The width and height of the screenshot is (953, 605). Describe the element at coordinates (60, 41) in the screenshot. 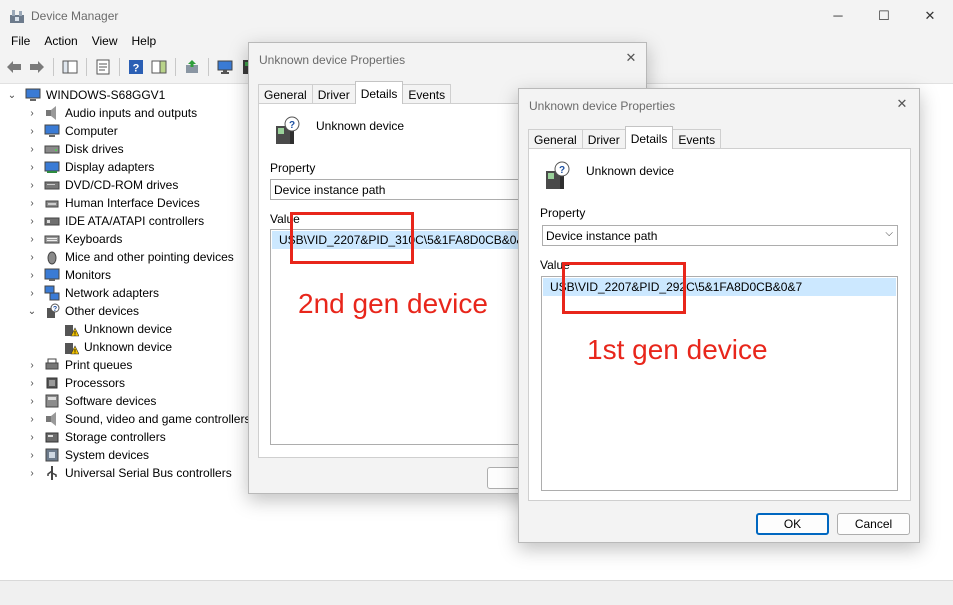

I see `menu-action: Action` at that location.